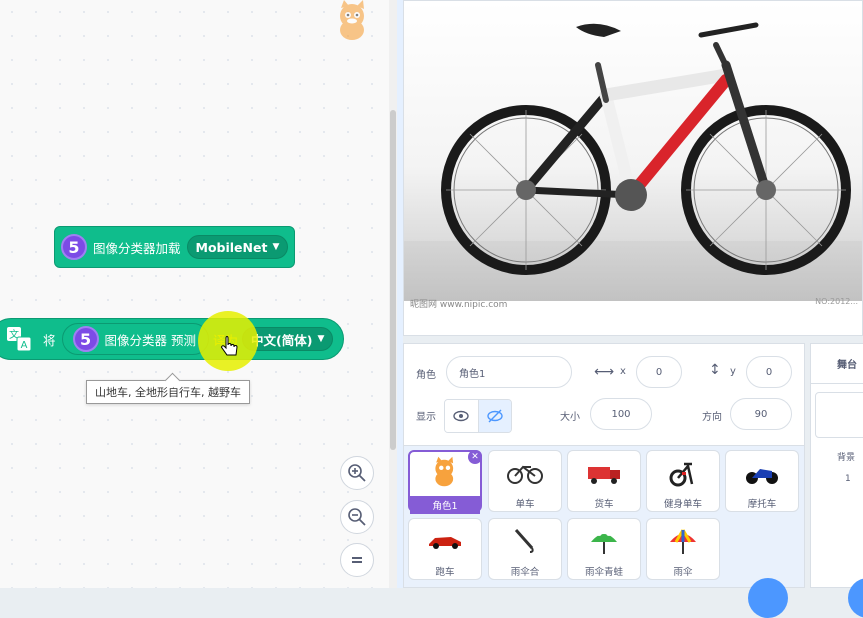 This screenshot has height=618, width=863. Describe the element at coordinates (768, 598) in the screenshot. I see `add-sprite-button` at that location.